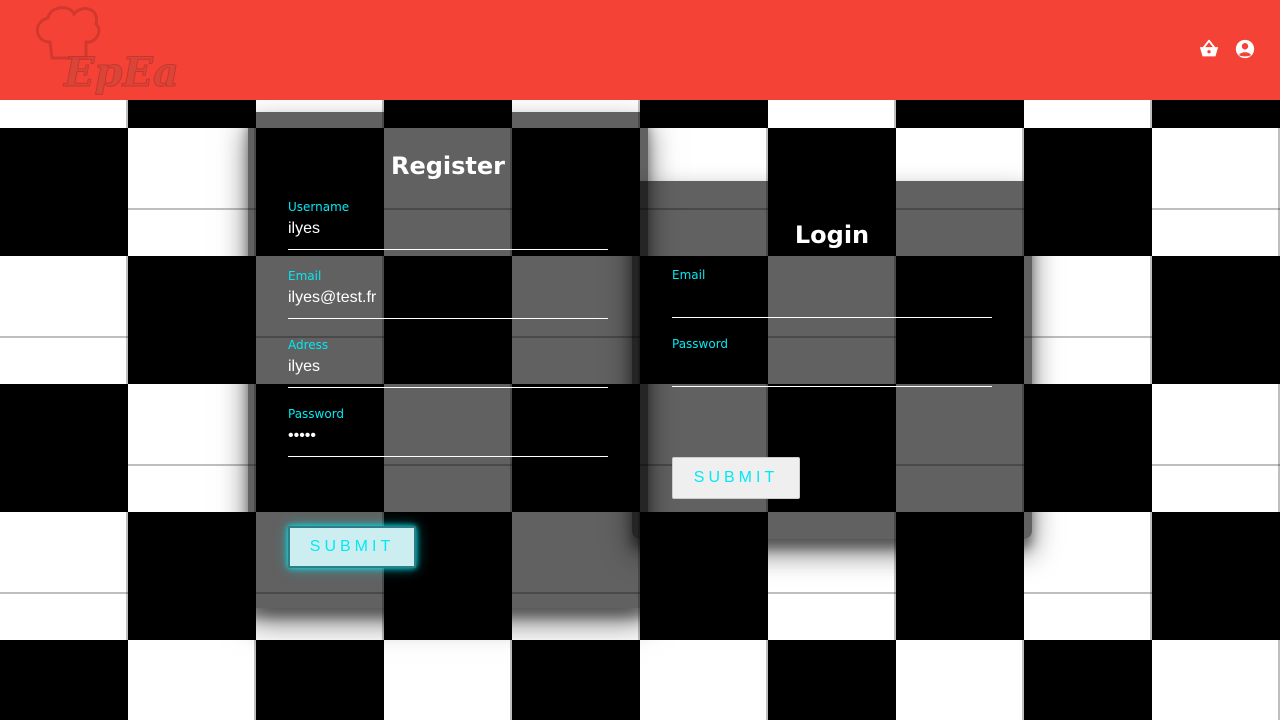 This screenshot has height=720, width=1280. Describe the element at coordinates (332, 298) in the screenshot. I see `email-input: ilyes@test.fr` at that location.